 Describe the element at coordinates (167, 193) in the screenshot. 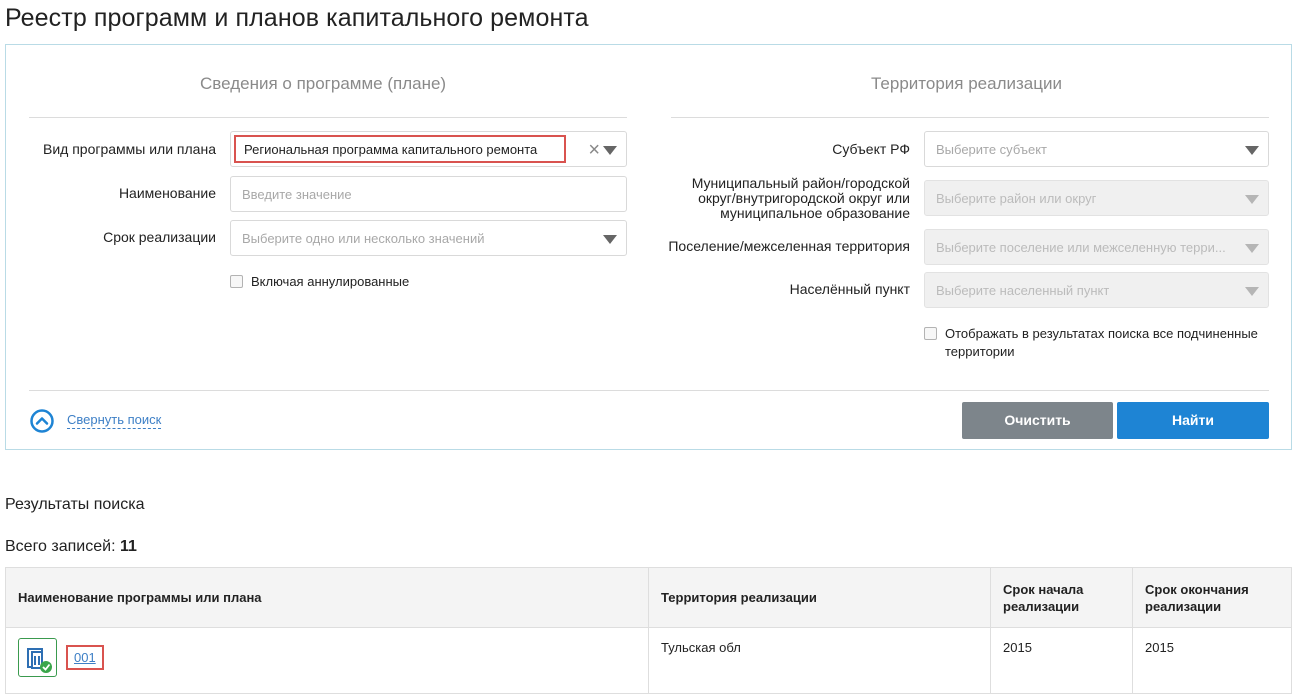

I see `name-label: Наименование` at that location.